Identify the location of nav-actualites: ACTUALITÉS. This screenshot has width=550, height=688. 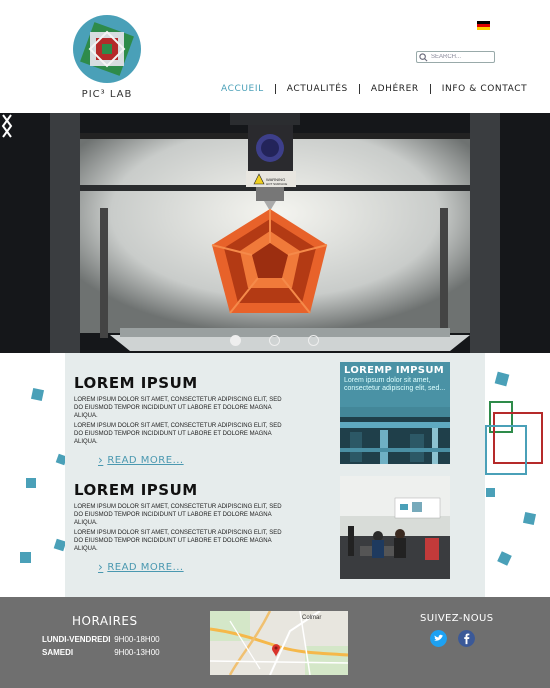
(317, 89).